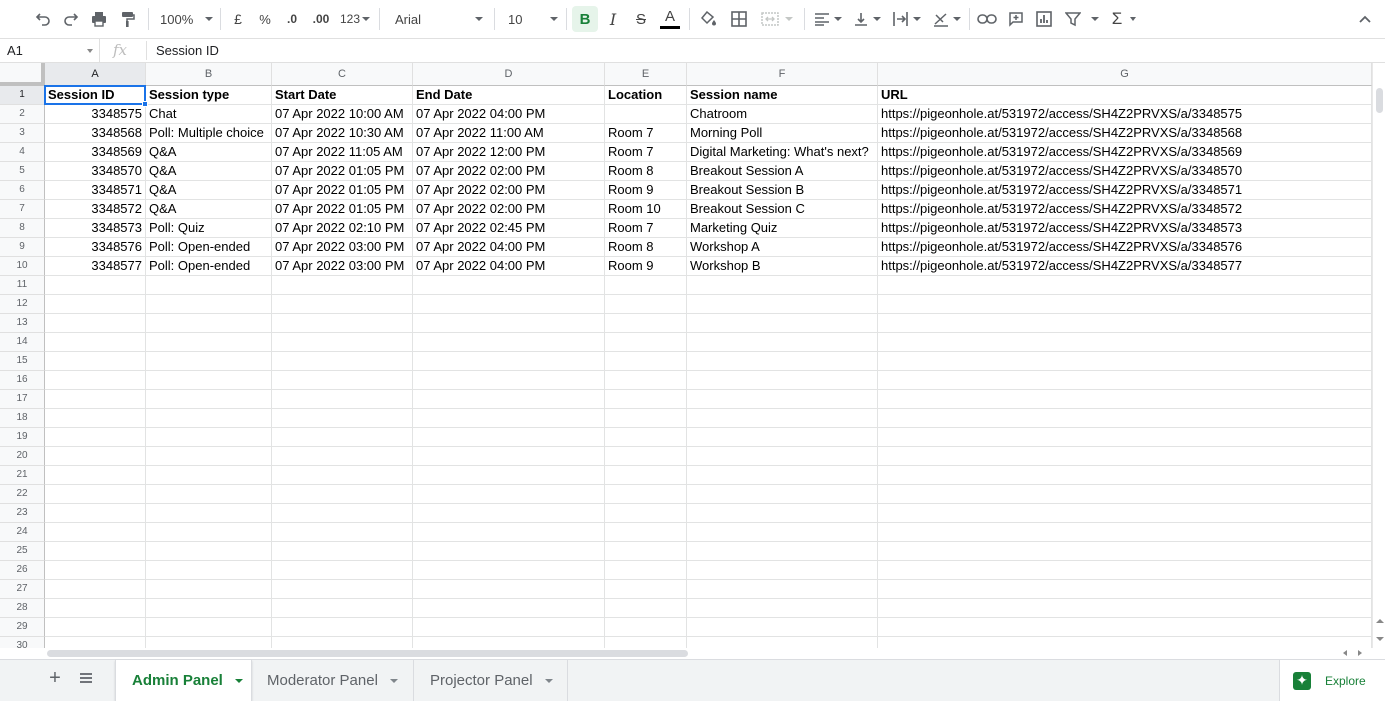 The height and width of the screenshot is (701, 1385). Describe the element at coordinates (1378, 355) in the screenshot. I see `vertical-scrollbar` at that location.